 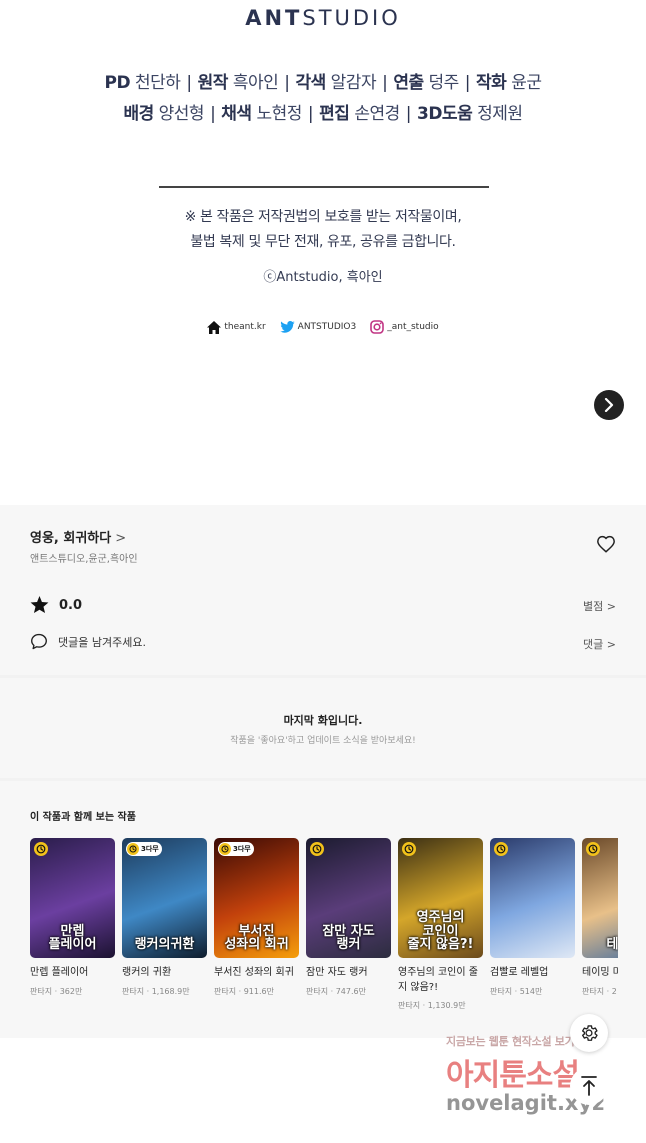 I want to click on credit-role: 3D도움, so click(x=444, y=114).